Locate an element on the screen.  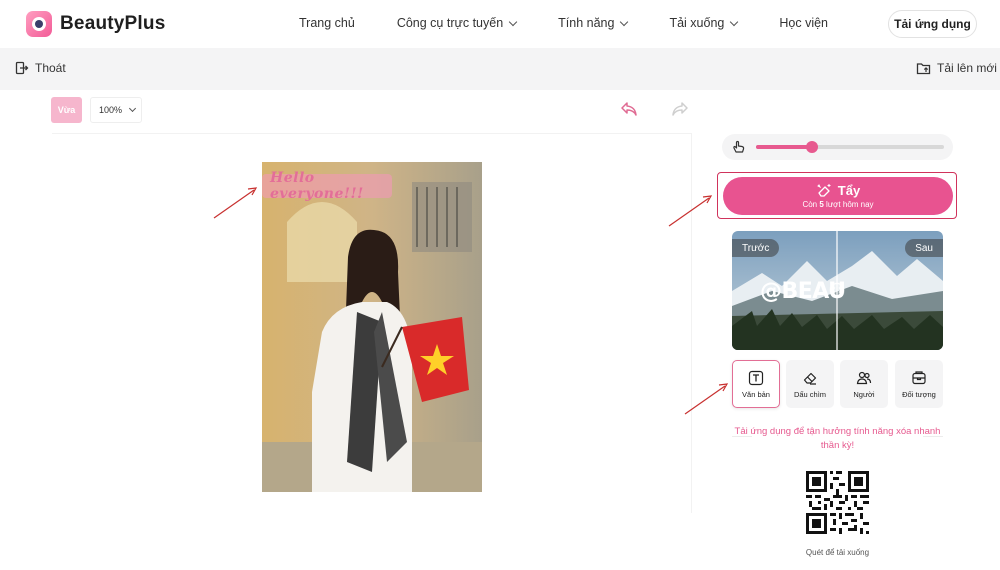
tool-label: Người is located at coordinates (864, 394).